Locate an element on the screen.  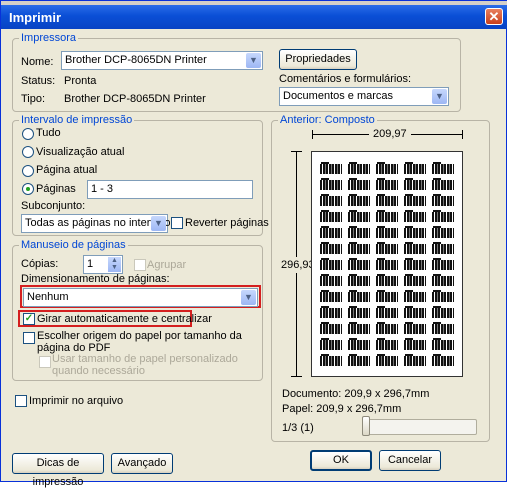
preview-legend: Anterior: Composto is located at coordinates (327, 120).